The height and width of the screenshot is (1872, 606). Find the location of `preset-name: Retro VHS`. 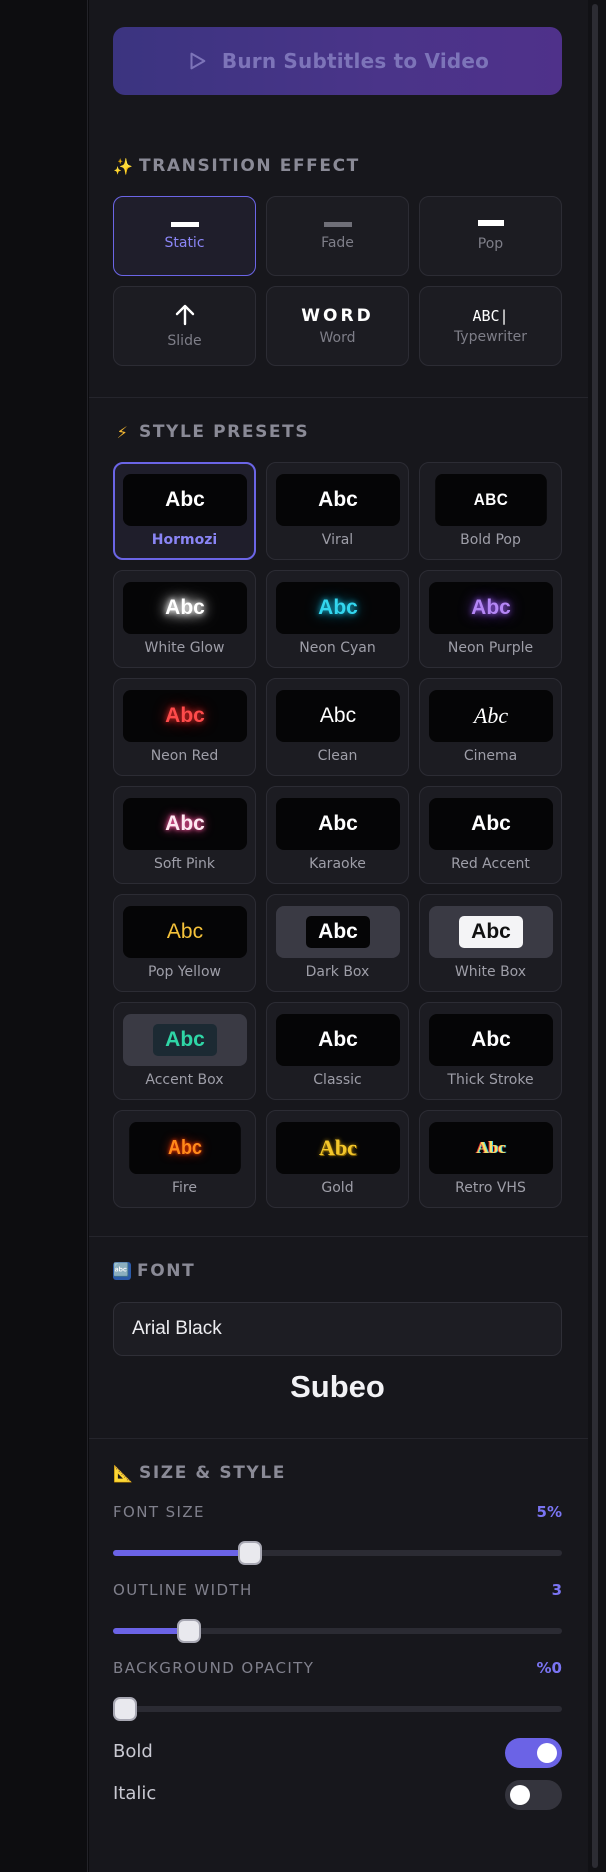

preset-name: Retro VHS is located at coordinates (490, 1188).